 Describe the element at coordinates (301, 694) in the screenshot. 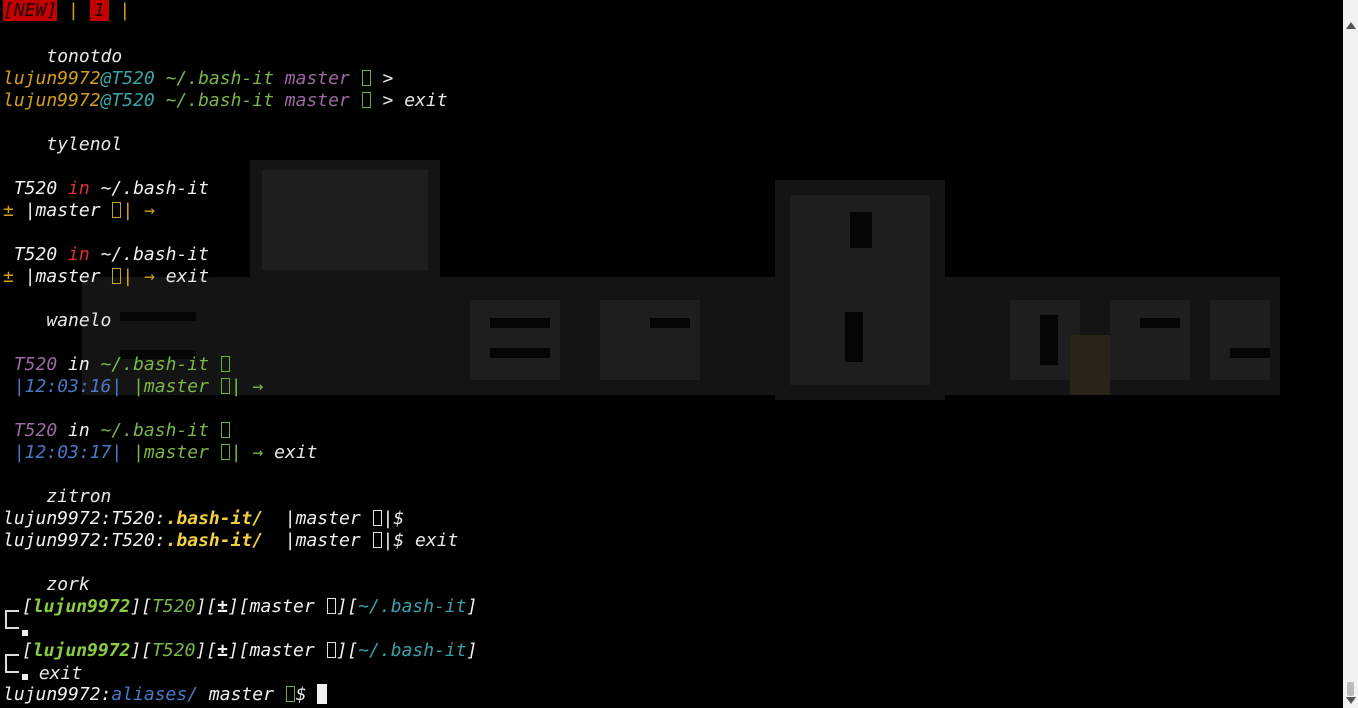

I see `prompt-dollar: $` at that location.